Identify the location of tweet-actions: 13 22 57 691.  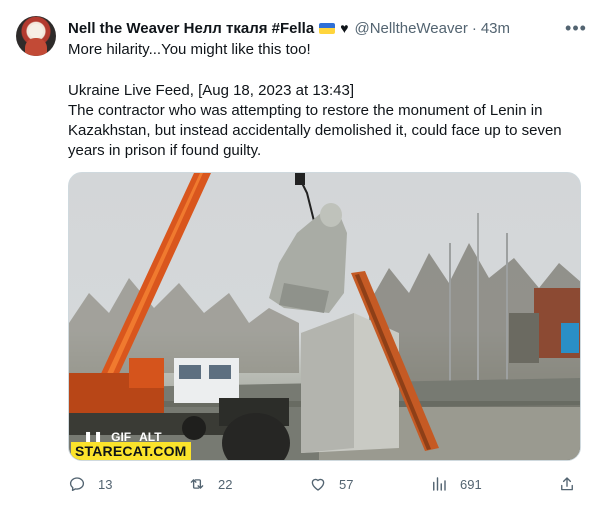
(324, 484).